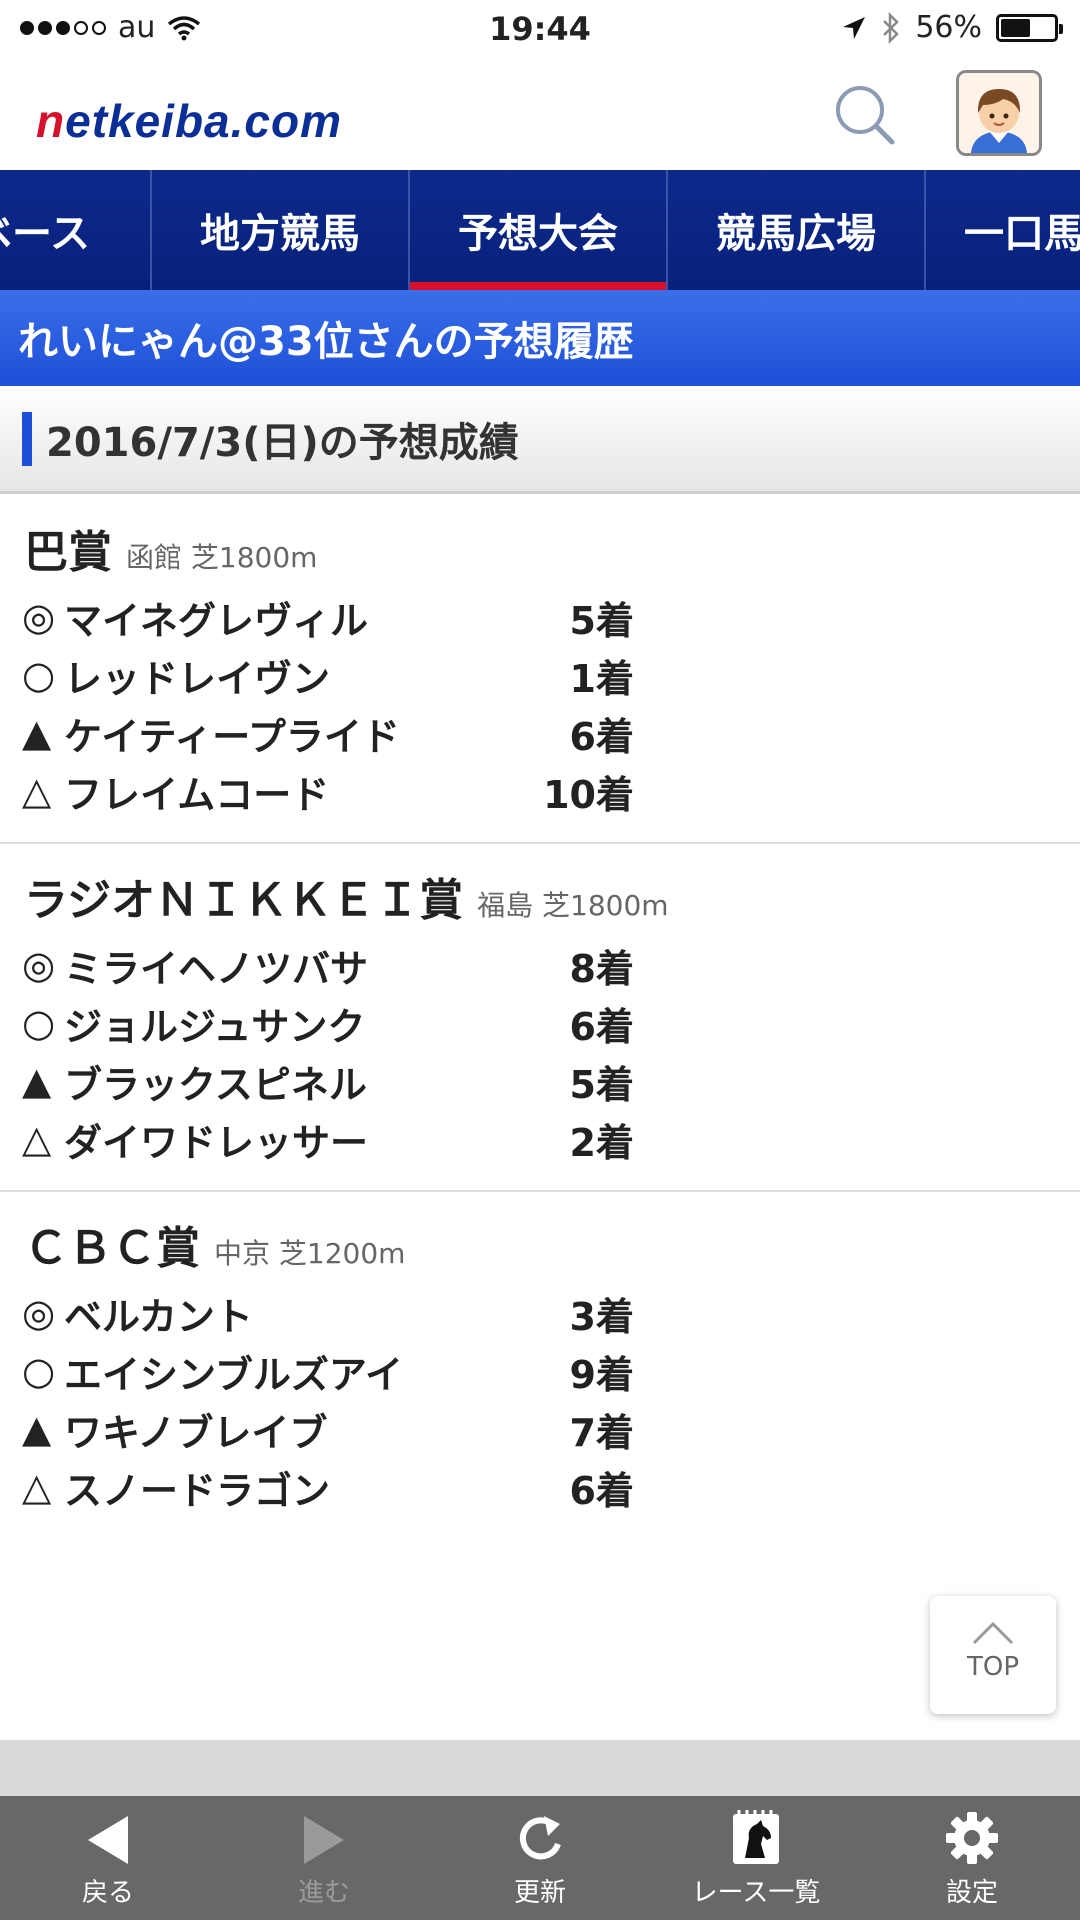 The height and width of the screenshot is (1920, 1080). What do you see at coordinates (756, 1837) in the screenshot?
I see `race-list-horse-icon` at bounding box center [756, 1837].